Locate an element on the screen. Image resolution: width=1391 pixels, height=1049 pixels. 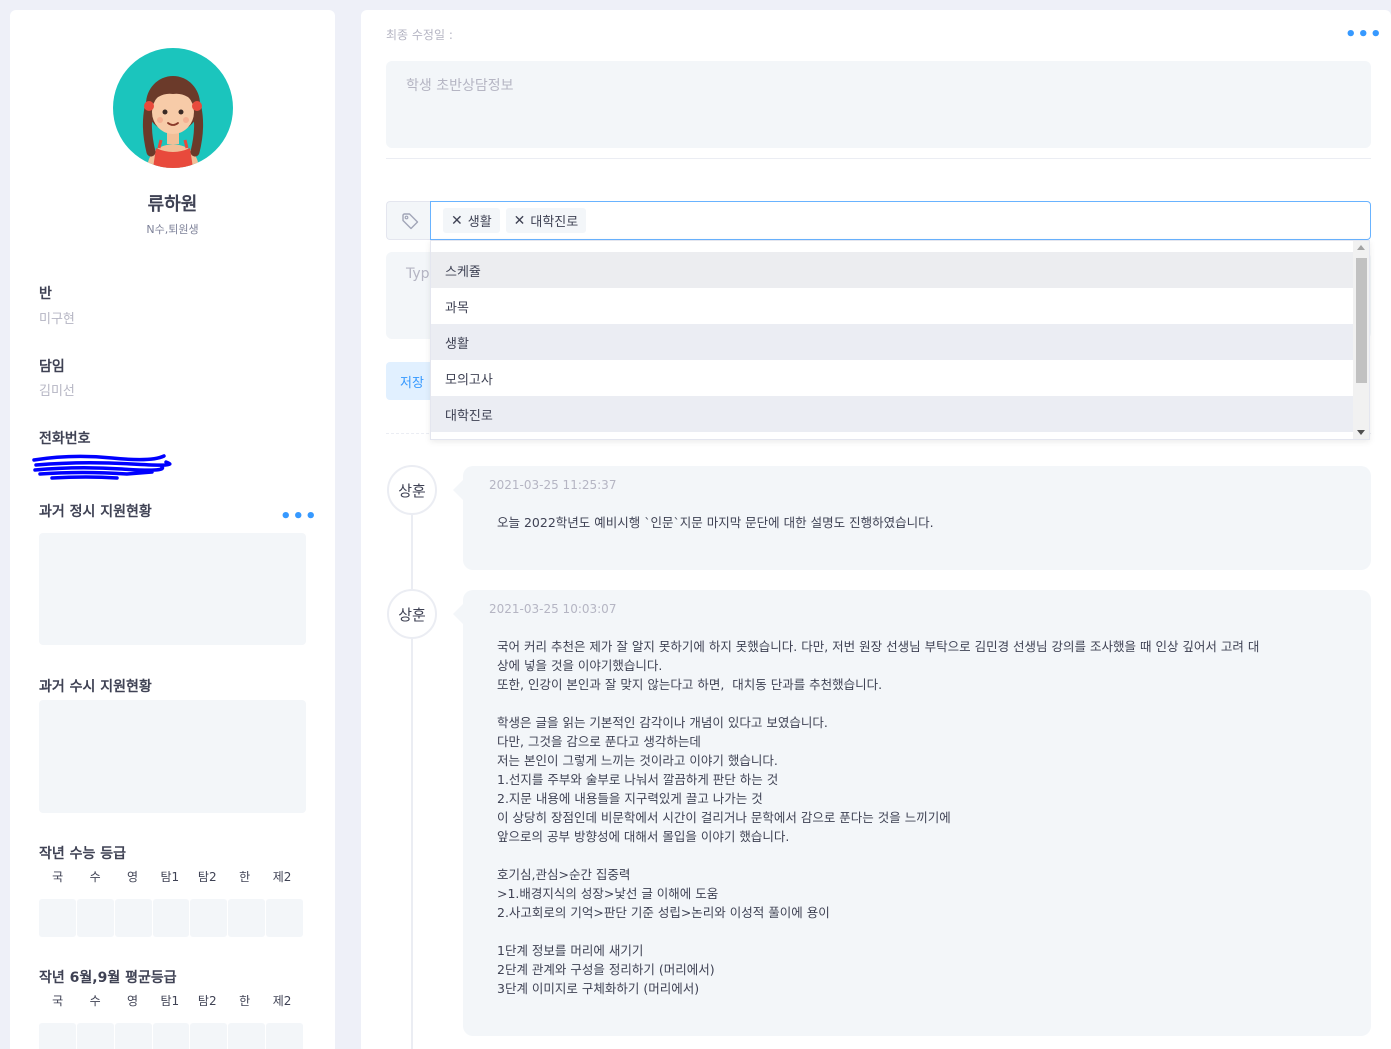
divider is located at coordinates (878, 158).